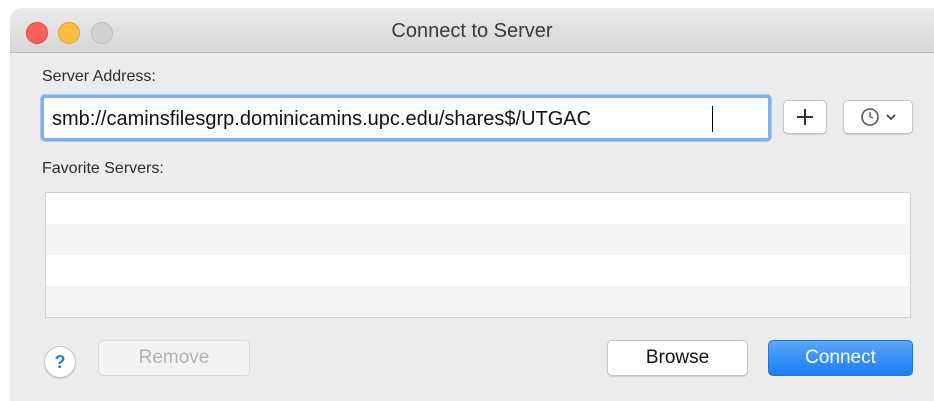 This screenshot has width=934, height=401. Describe the element at coordinates (174, 358) in the screenshot. I see `remove-button: Remove` at that location.